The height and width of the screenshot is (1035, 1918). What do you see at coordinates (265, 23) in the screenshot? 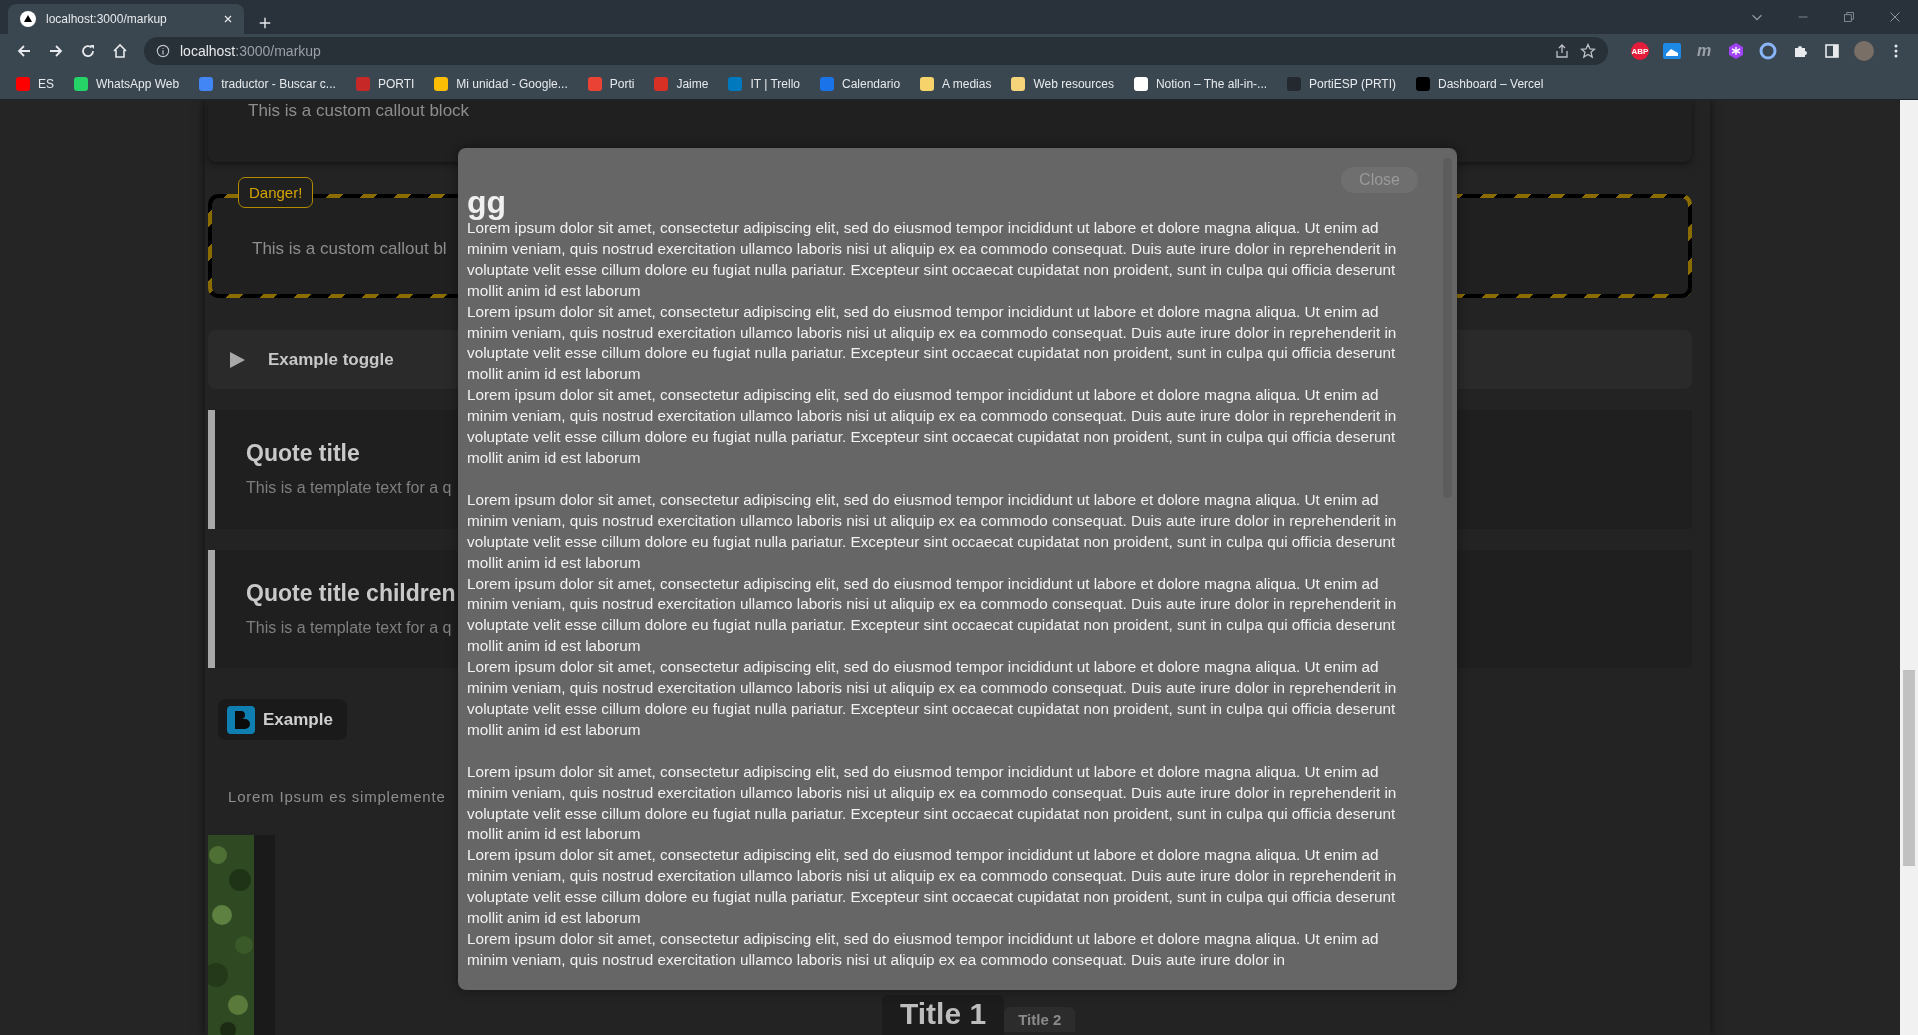
I see `plus-icon` at bounding box center [265, 23].